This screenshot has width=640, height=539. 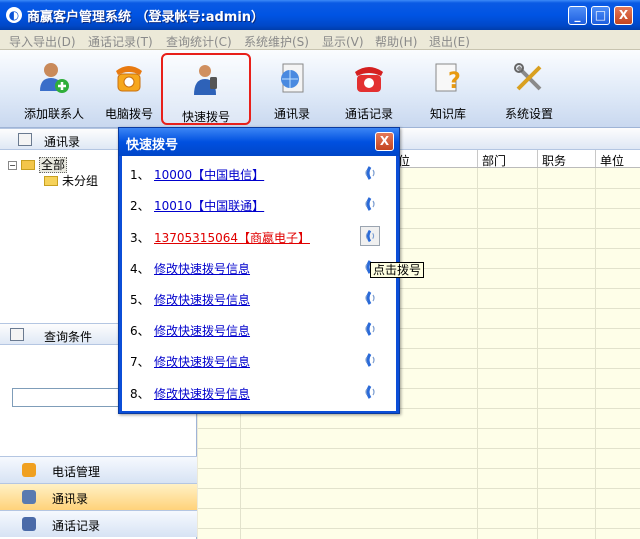 I want to click on entry-number: 8、, so click(x=140, y=394).